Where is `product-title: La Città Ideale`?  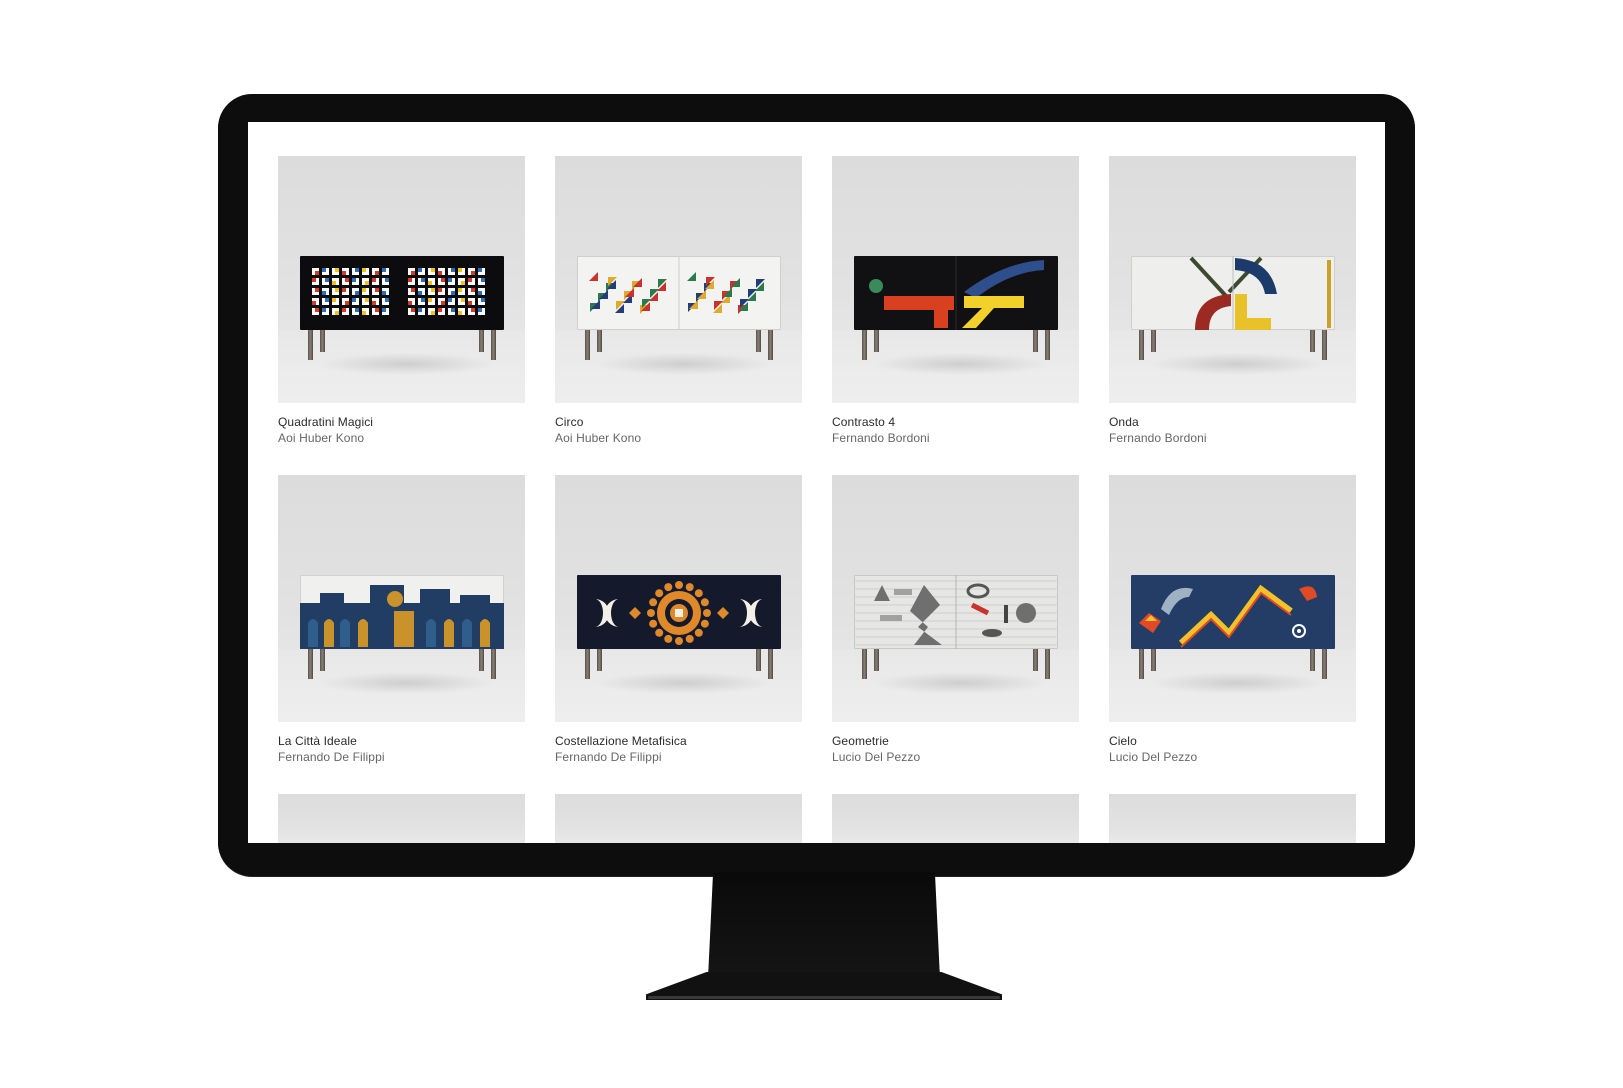
product-title: La Città Ideale is located at coordinates (401, 741).